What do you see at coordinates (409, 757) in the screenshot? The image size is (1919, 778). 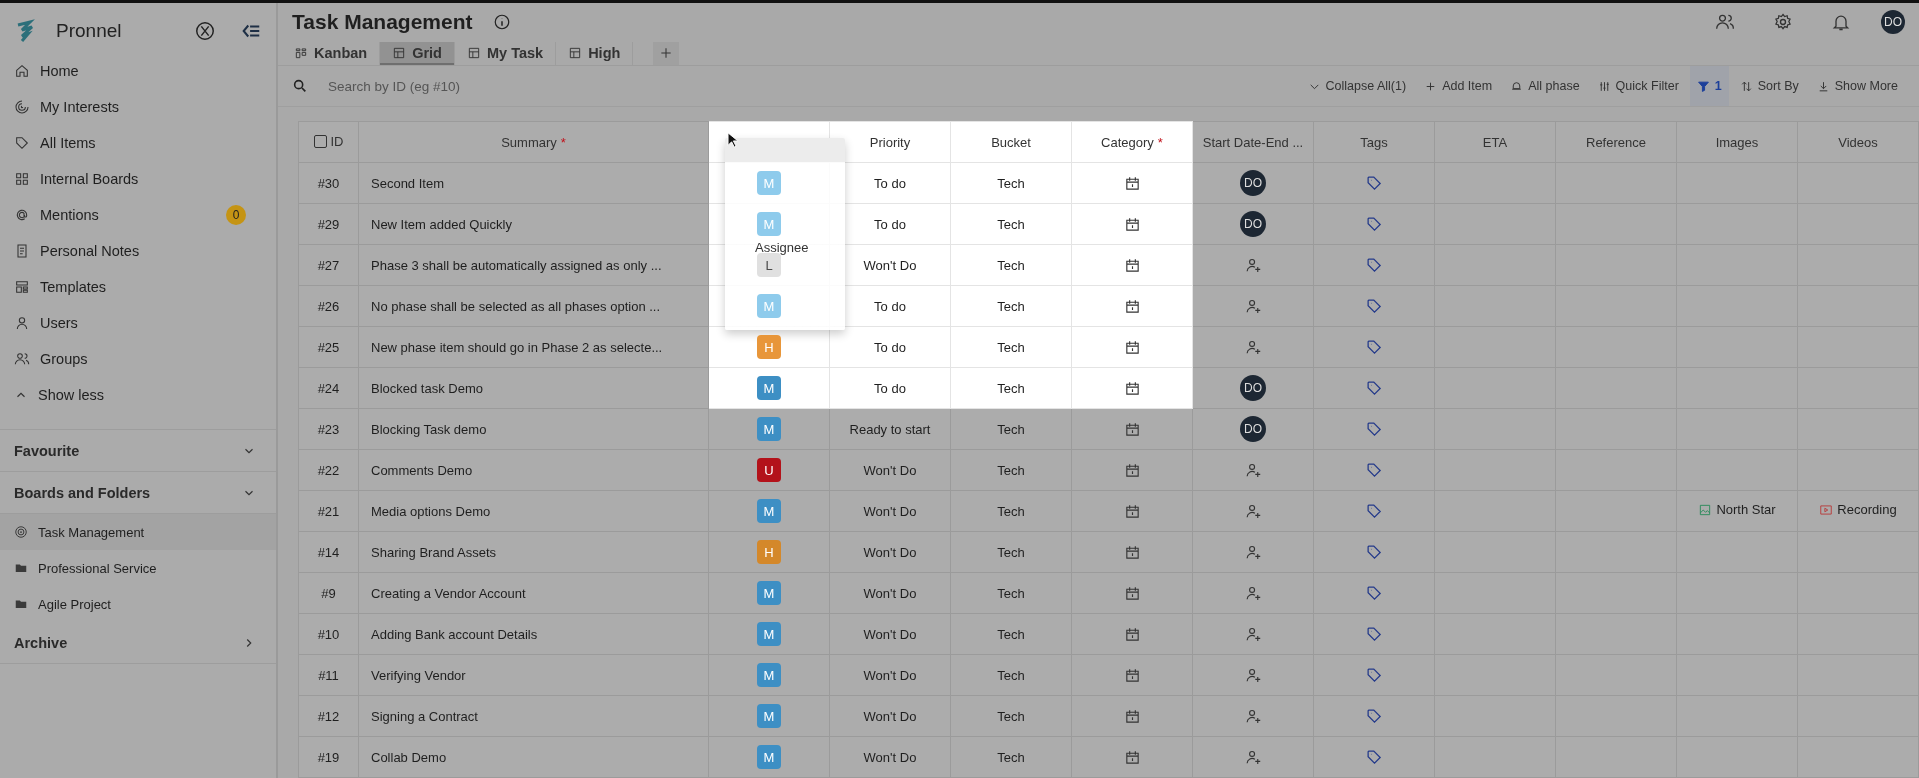 I see `table-cell: Collab Demo` at bounding box center [409, 757].